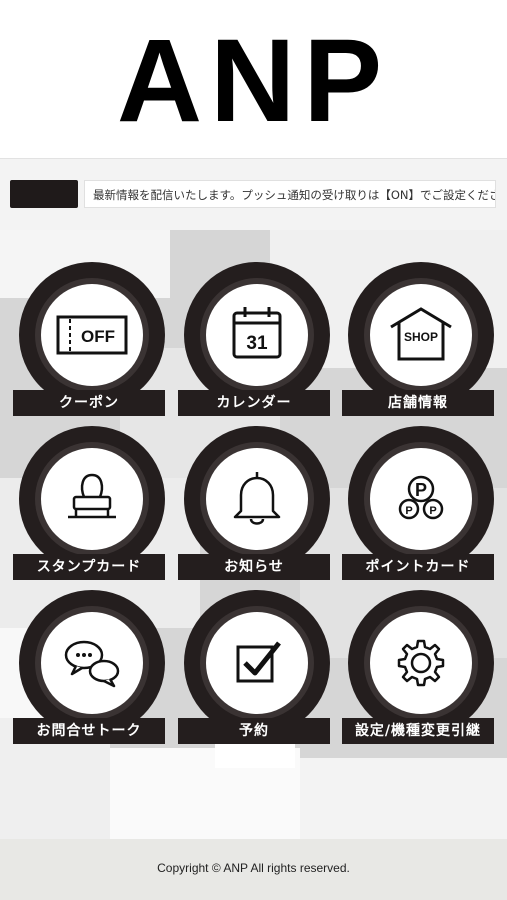 This screenshot has height=900, width=507. I want to click on menu-item-stamp-card: スタンプカード, so click(92, 506).